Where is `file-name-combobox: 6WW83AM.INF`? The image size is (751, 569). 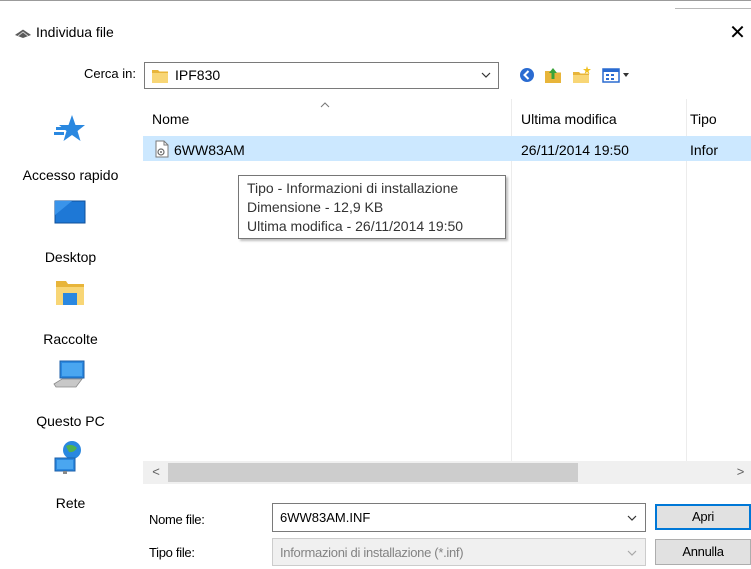
file-name-combobox: 6WW83AM.INF is located at coordinates (459, 517).